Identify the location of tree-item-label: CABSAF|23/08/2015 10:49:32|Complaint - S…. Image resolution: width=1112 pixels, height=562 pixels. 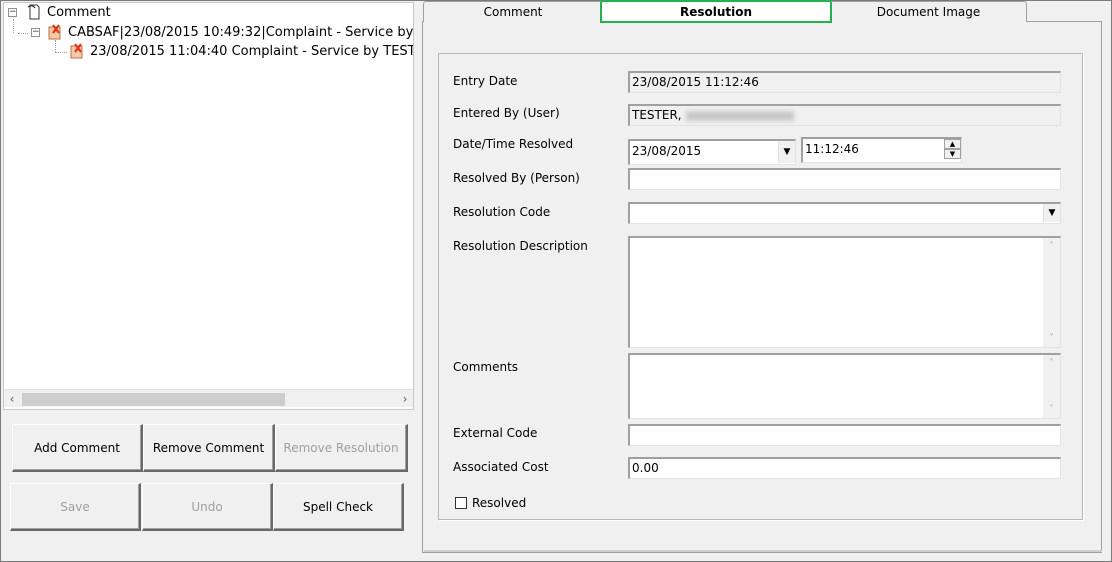
(240, 33).